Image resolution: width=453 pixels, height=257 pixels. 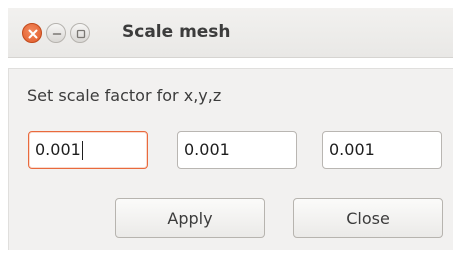 I want to click on apply-button: Apply, so click(x=190, y=218).